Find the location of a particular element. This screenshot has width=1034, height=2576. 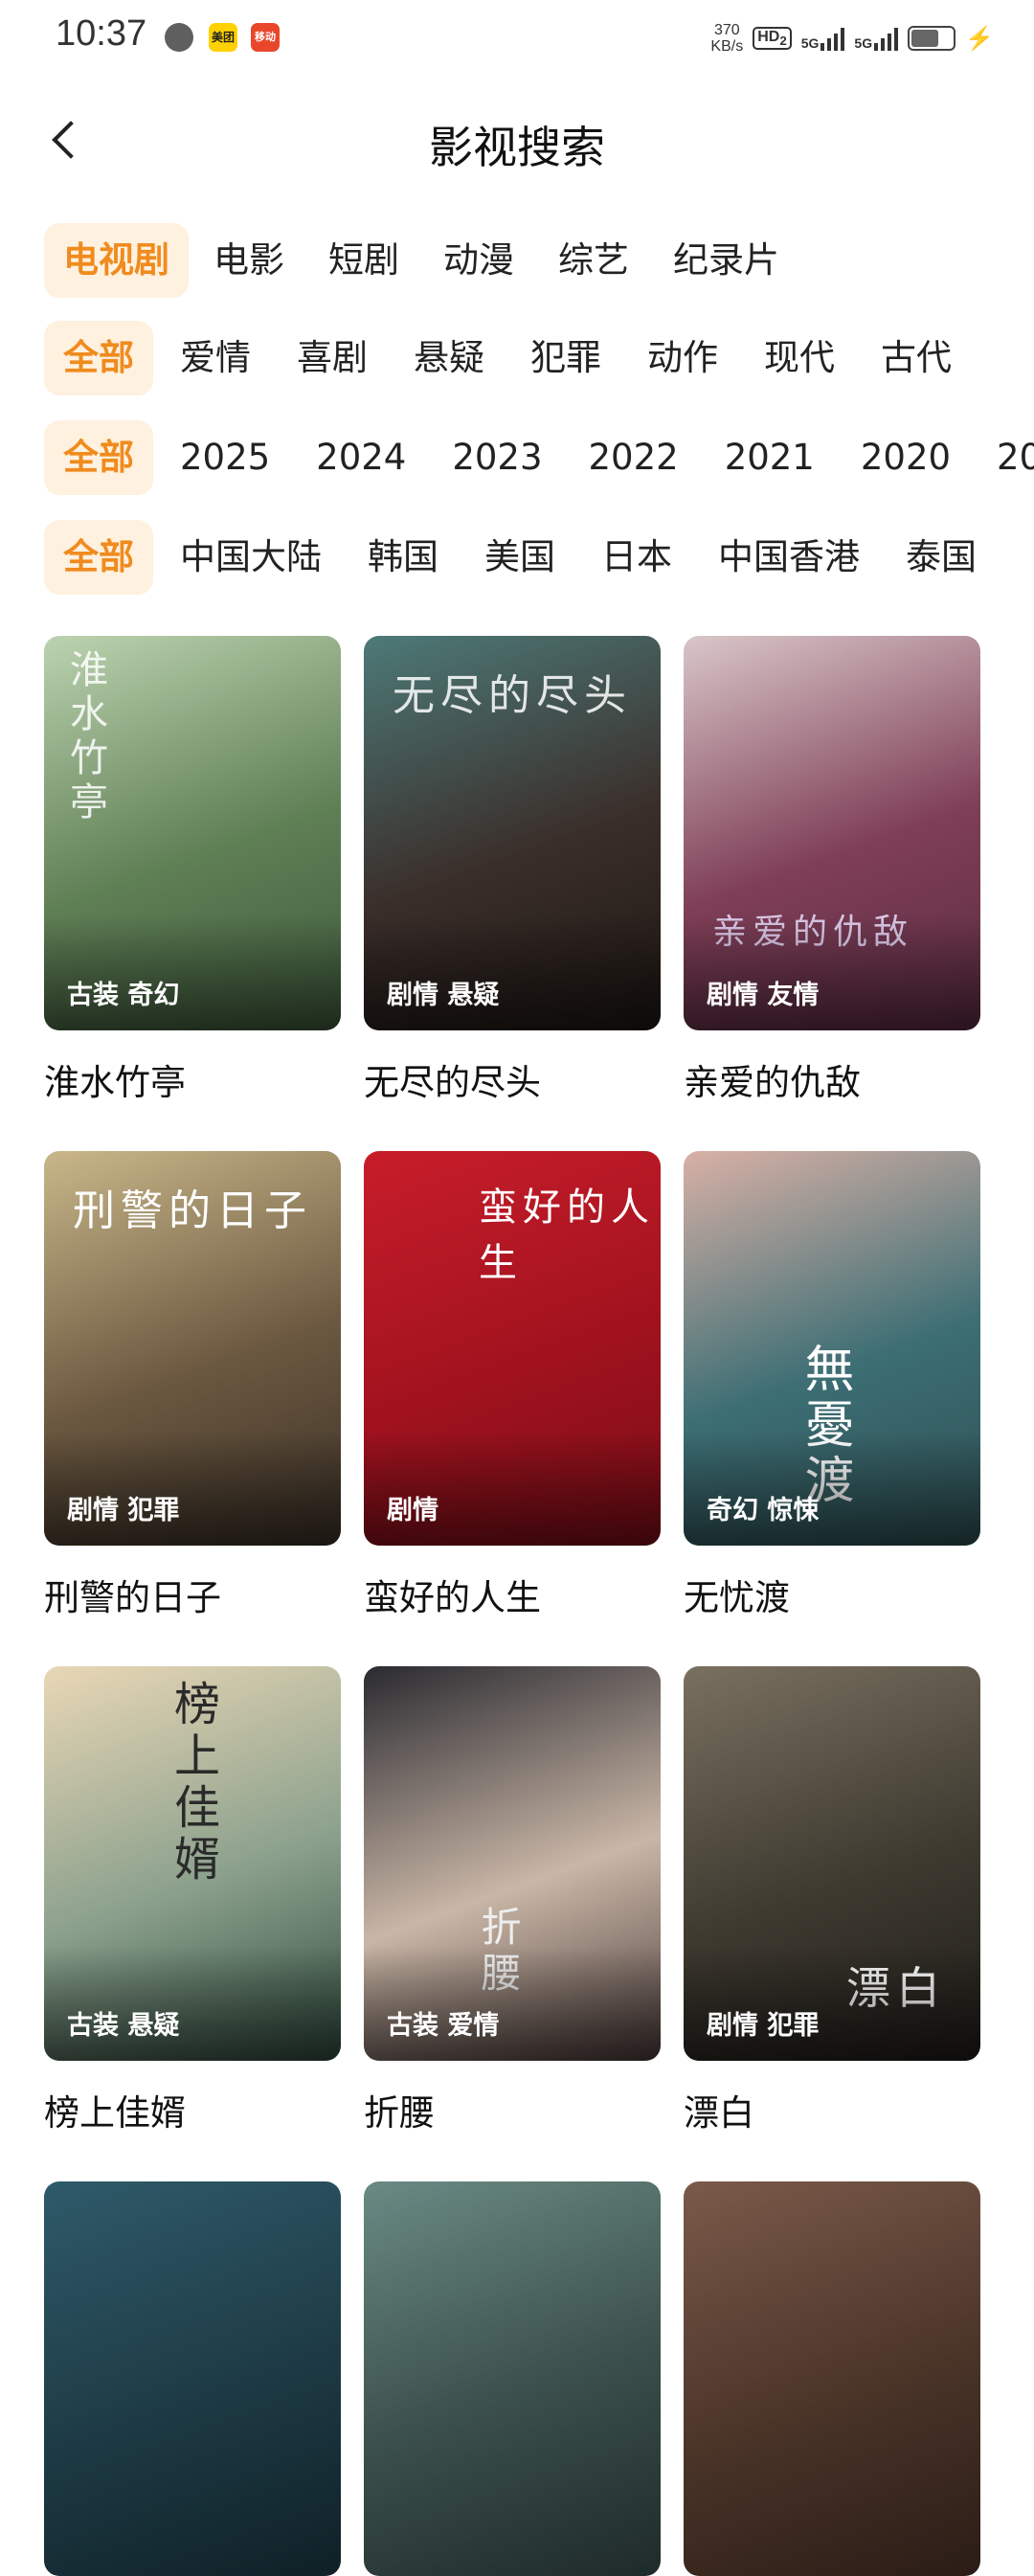

region-filter-row: 全部 中国大陆 韩国 美国 日本 中国香港 泰国 is located at coordinates (523, 557).